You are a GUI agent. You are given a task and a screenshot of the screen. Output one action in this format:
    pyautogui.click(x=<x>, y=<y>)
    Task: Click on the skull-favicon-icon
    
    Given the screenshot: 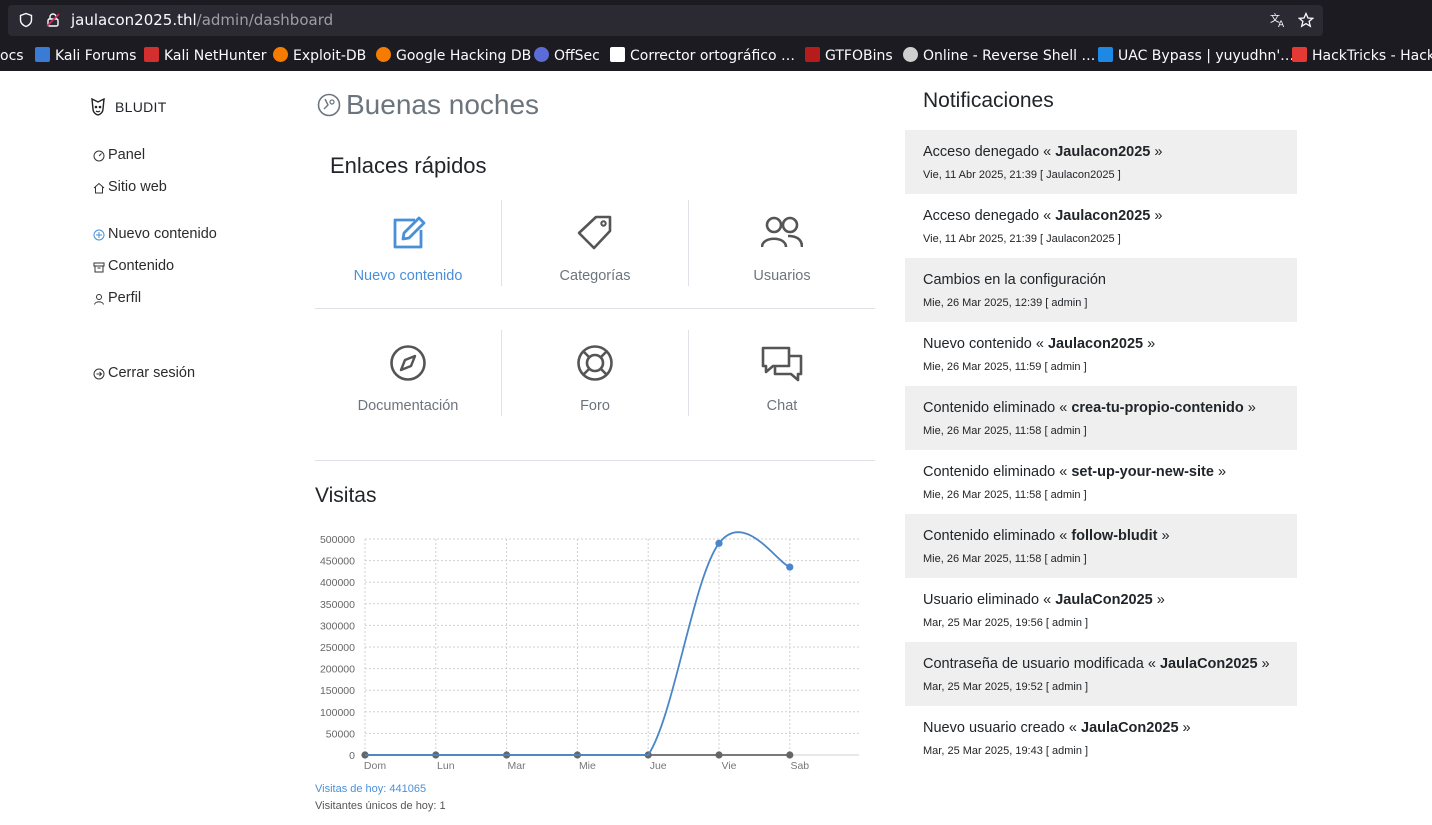 What is the action you would take?
    pyautogui.click(x=910, y=54)
    